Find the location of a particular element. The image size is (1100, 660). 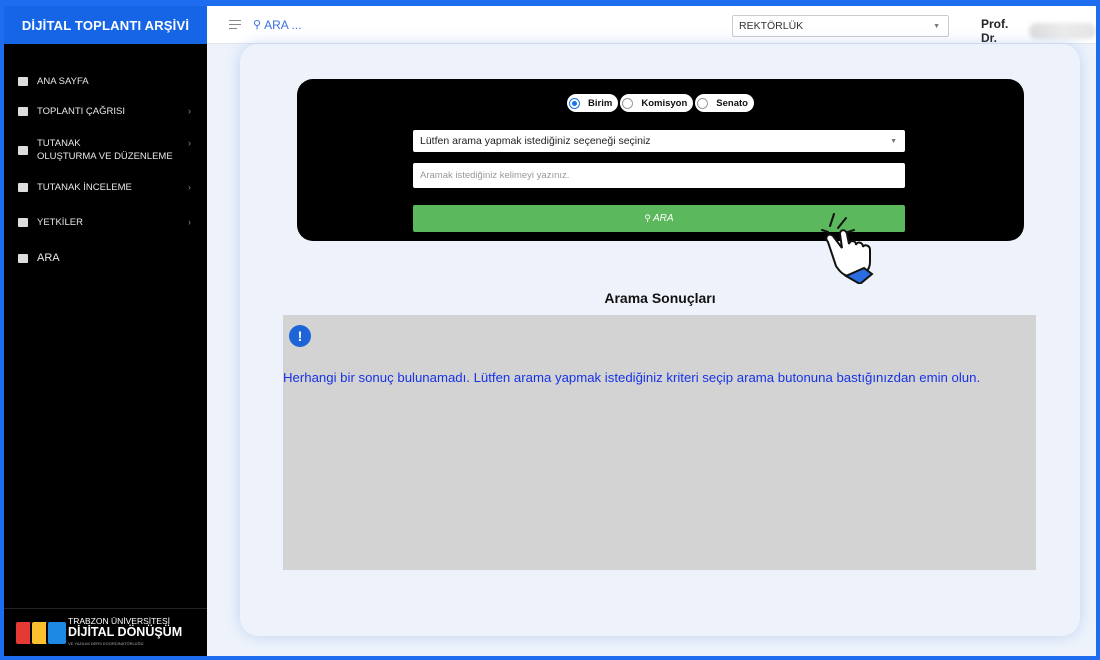

sidebar-item-minutes-review: TUTANAK İNCELEME › is located at coordinates (105, 187).